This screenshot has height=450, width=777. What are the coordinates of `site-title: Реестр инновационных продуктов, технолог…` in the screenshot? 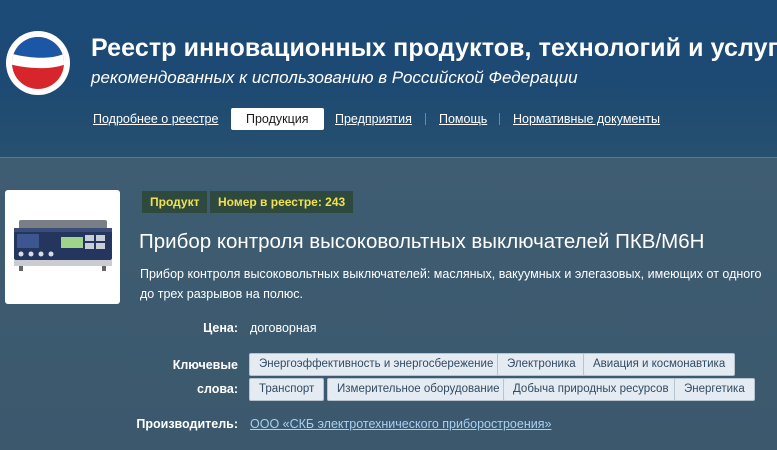 It's located at (434, 48).